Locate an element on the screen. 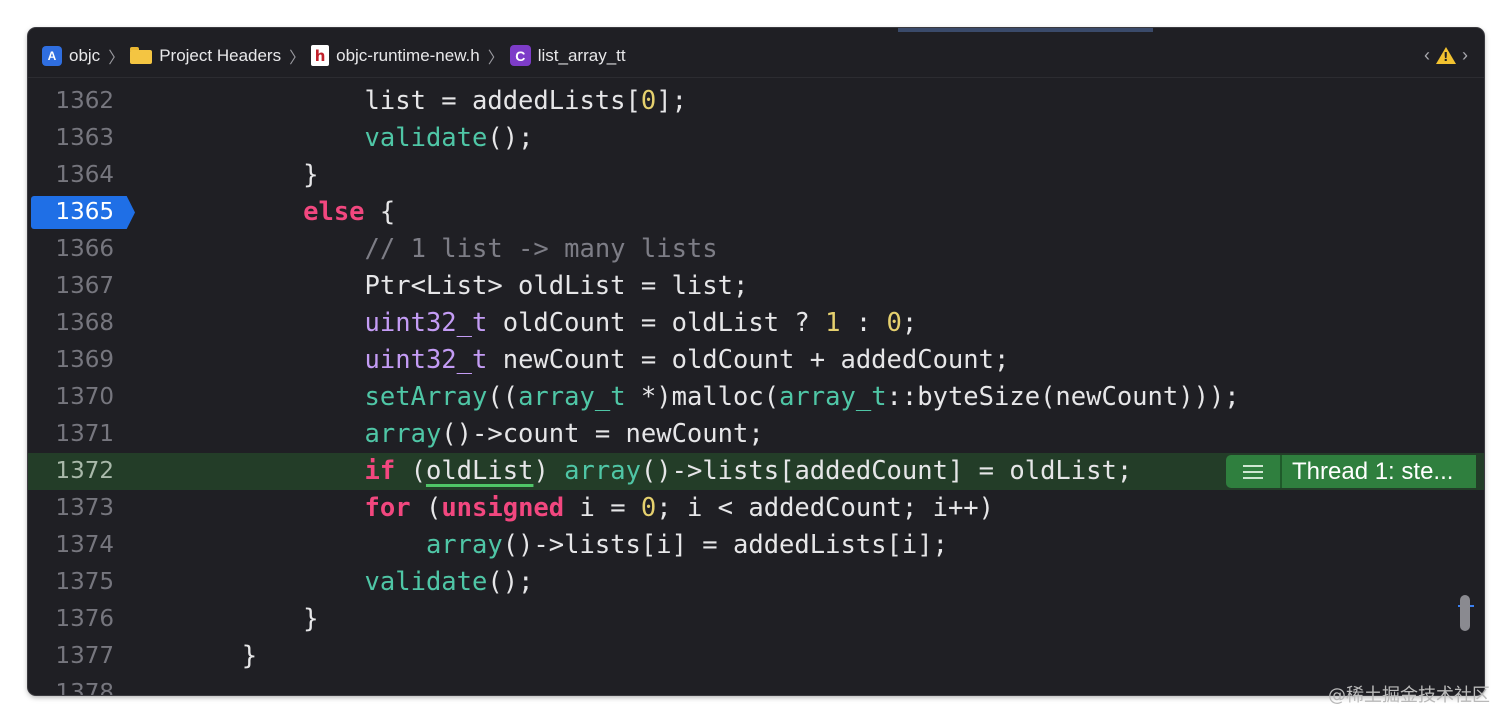 This screenshot has width=1512, height=723. line-number: 1367 is located at coordinates (71, 286).